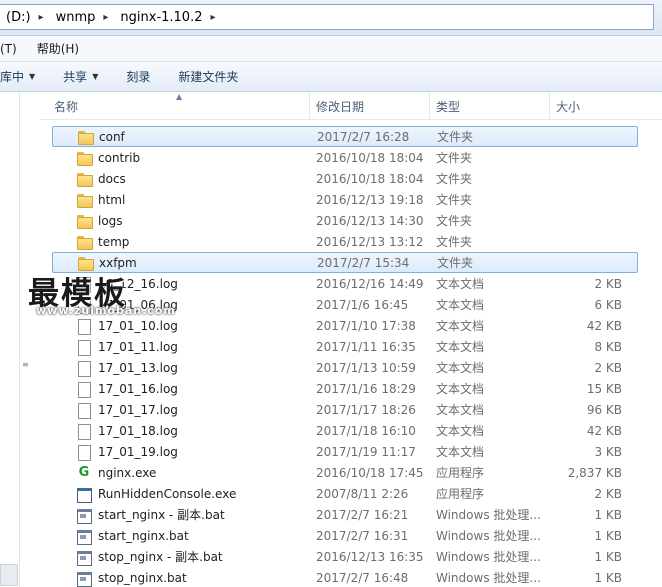 This screenshot has width=662, height=587. I want to click on file-name-cell: temp, so click(102, 242).